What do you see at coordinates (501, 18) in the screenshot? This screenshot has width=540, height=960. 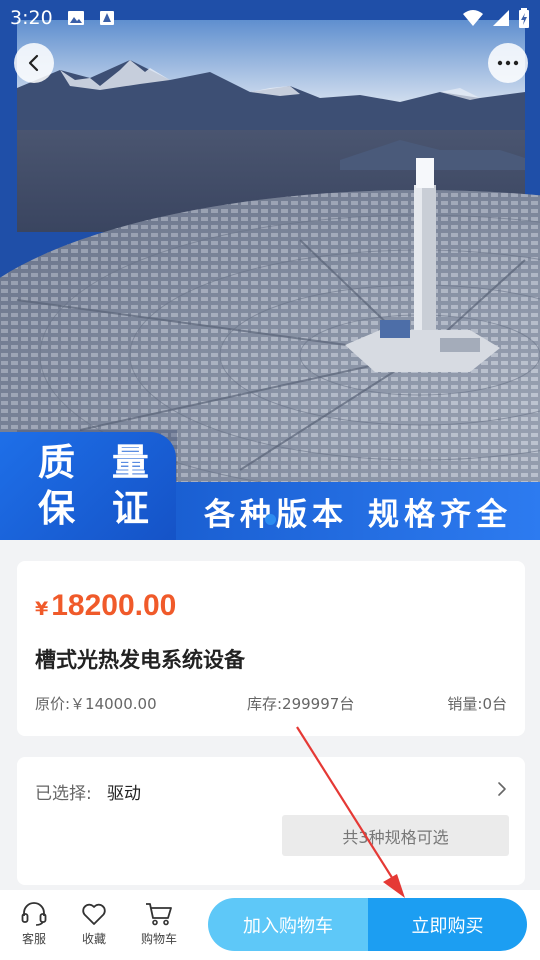 I see `signal-icon` at bounding box center [501, 18].